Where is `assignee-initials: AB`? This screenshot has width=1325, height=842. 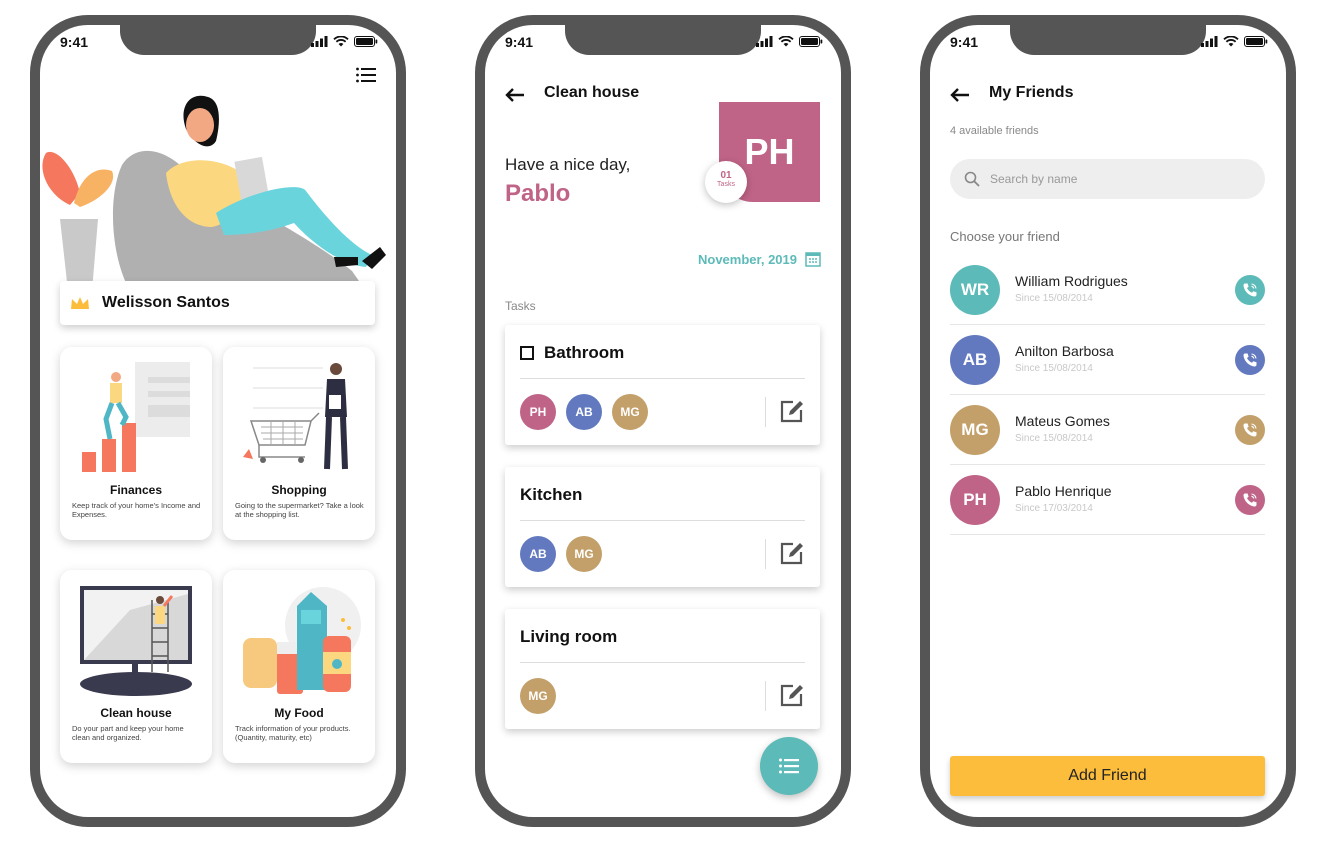
assignee-initials: AB is located at coordinates (584, 412).